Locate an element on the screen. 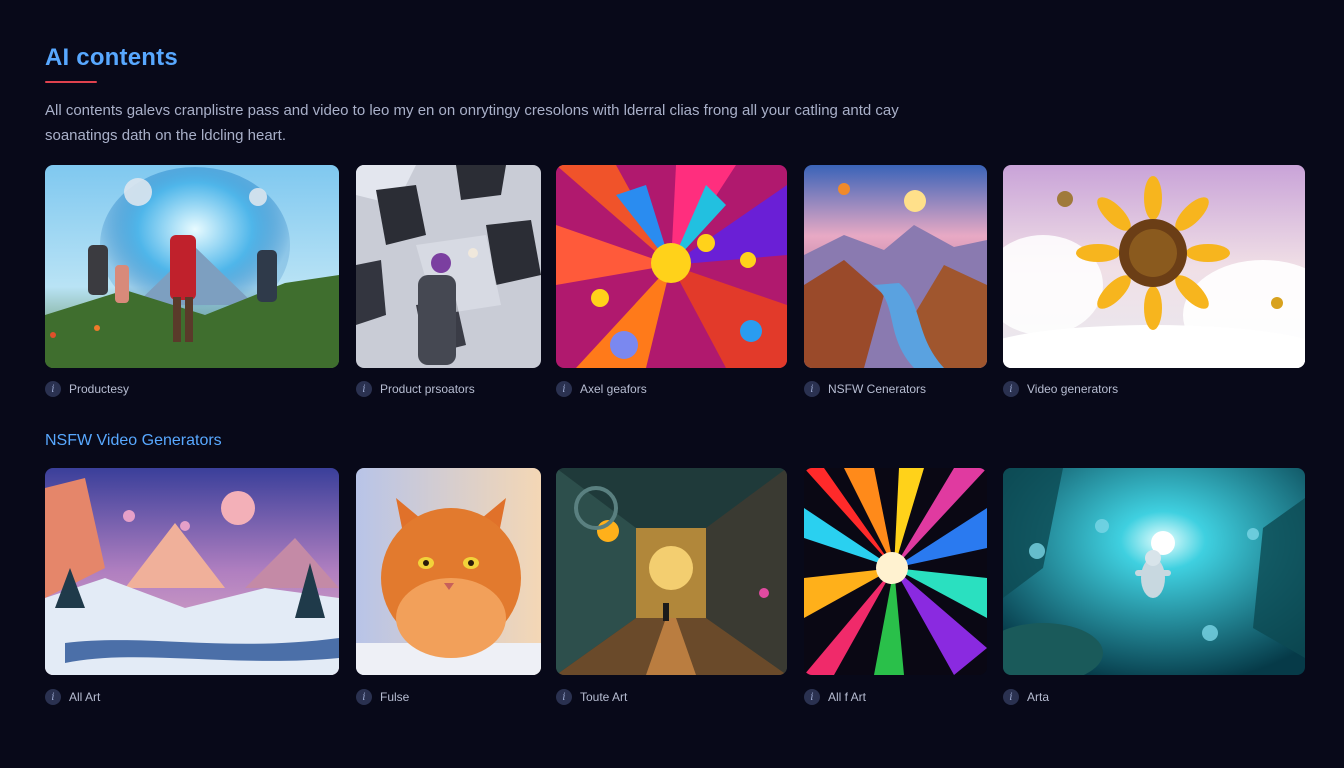 This screenshot has height=768, width=1344. color-burst-image is located at coordinates (671, 266).